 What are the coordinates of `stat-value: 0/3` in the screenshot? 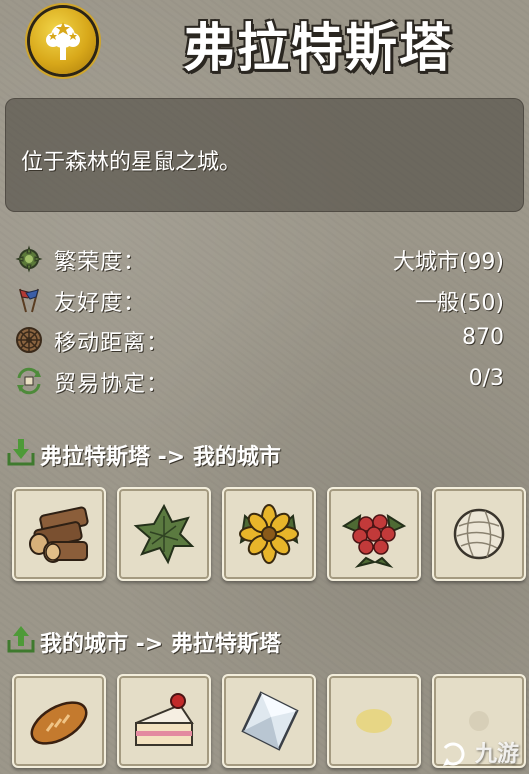 It's located at (486, 378).